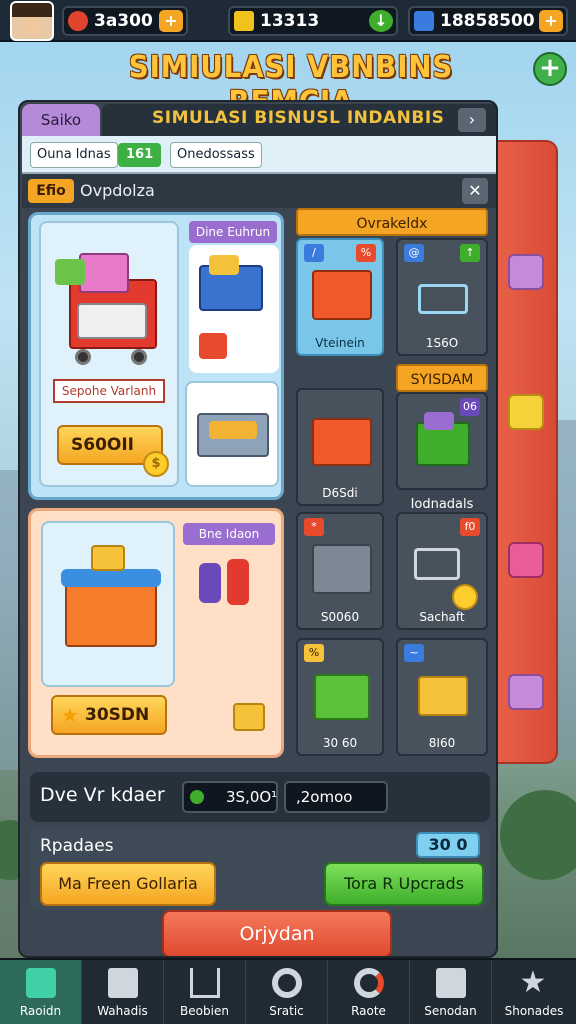 Image resolution: width=576 pixels, height=1024 pixels. I want to click on product-card: Sepohe Varlanh S60OII $ Dine Euhrun, so click(156, 356).